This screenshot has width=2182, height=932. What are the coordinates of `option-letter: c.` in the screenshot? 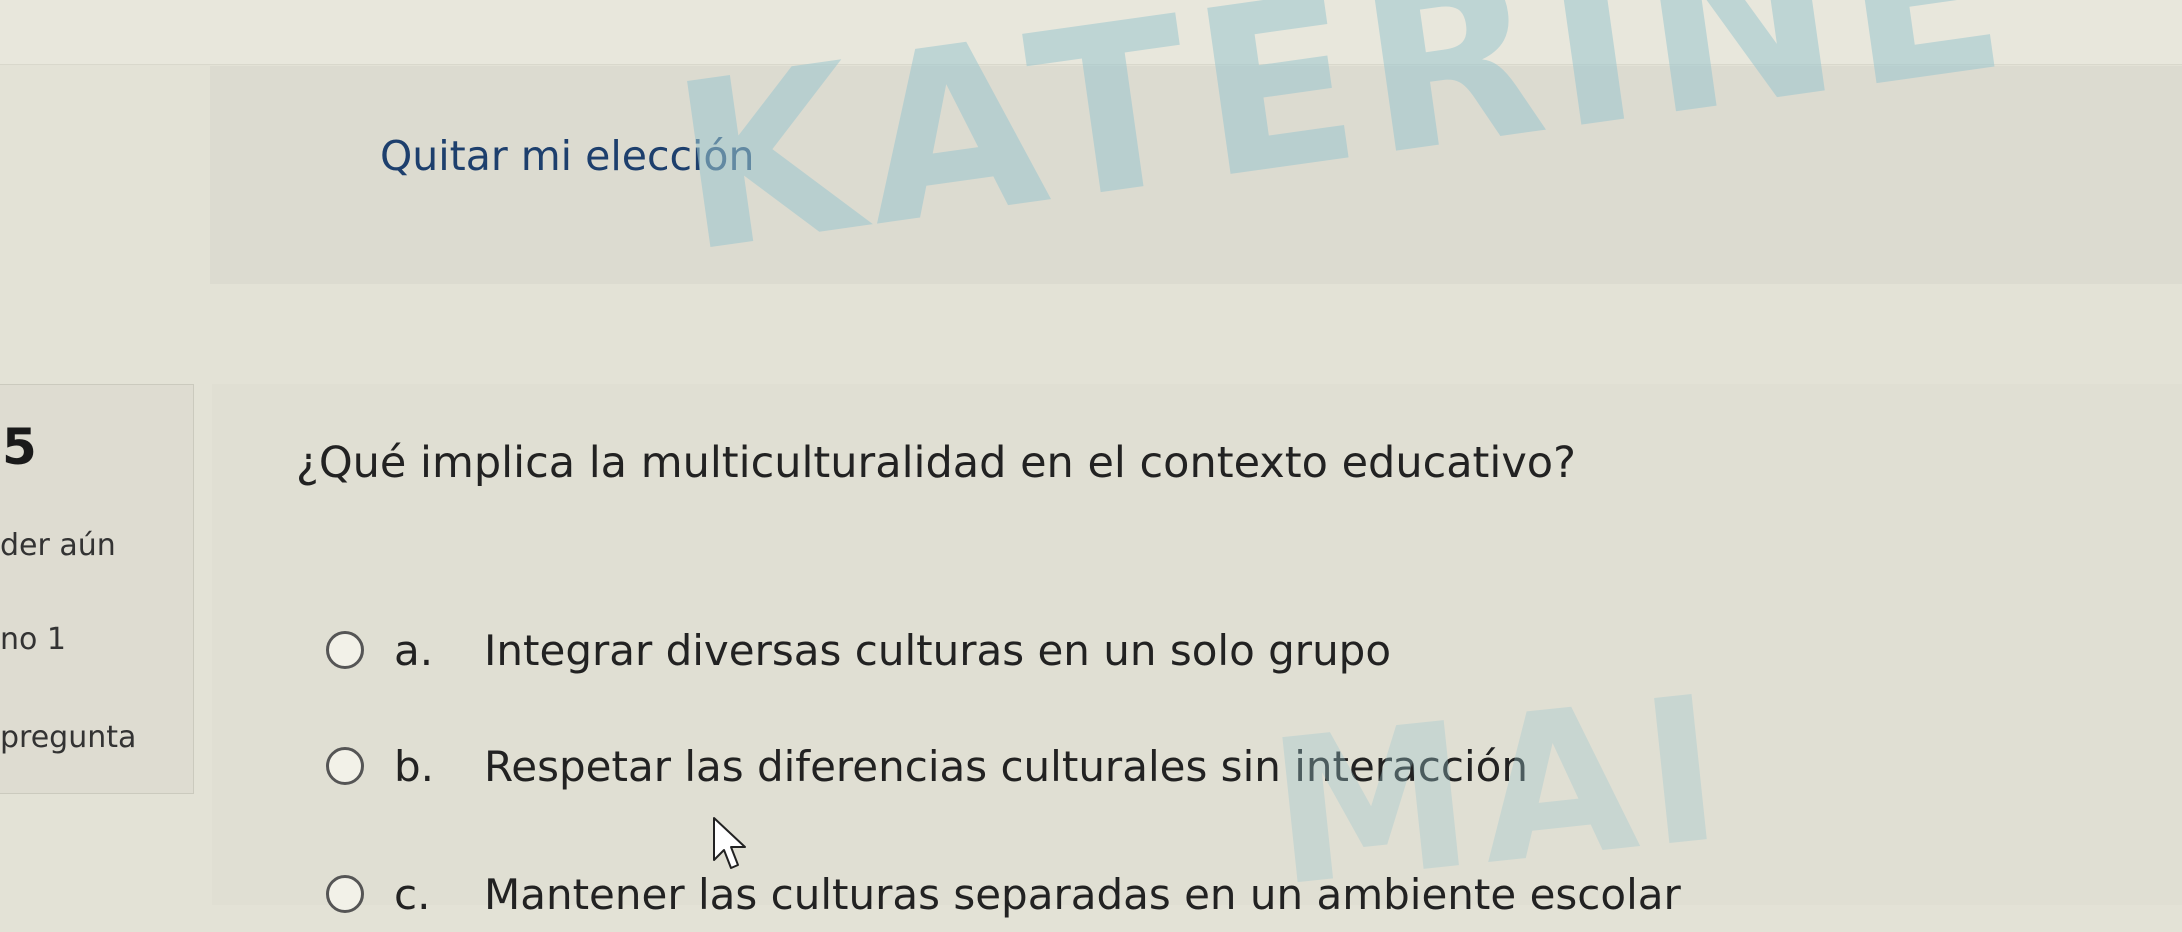 It's located at (412, 894).